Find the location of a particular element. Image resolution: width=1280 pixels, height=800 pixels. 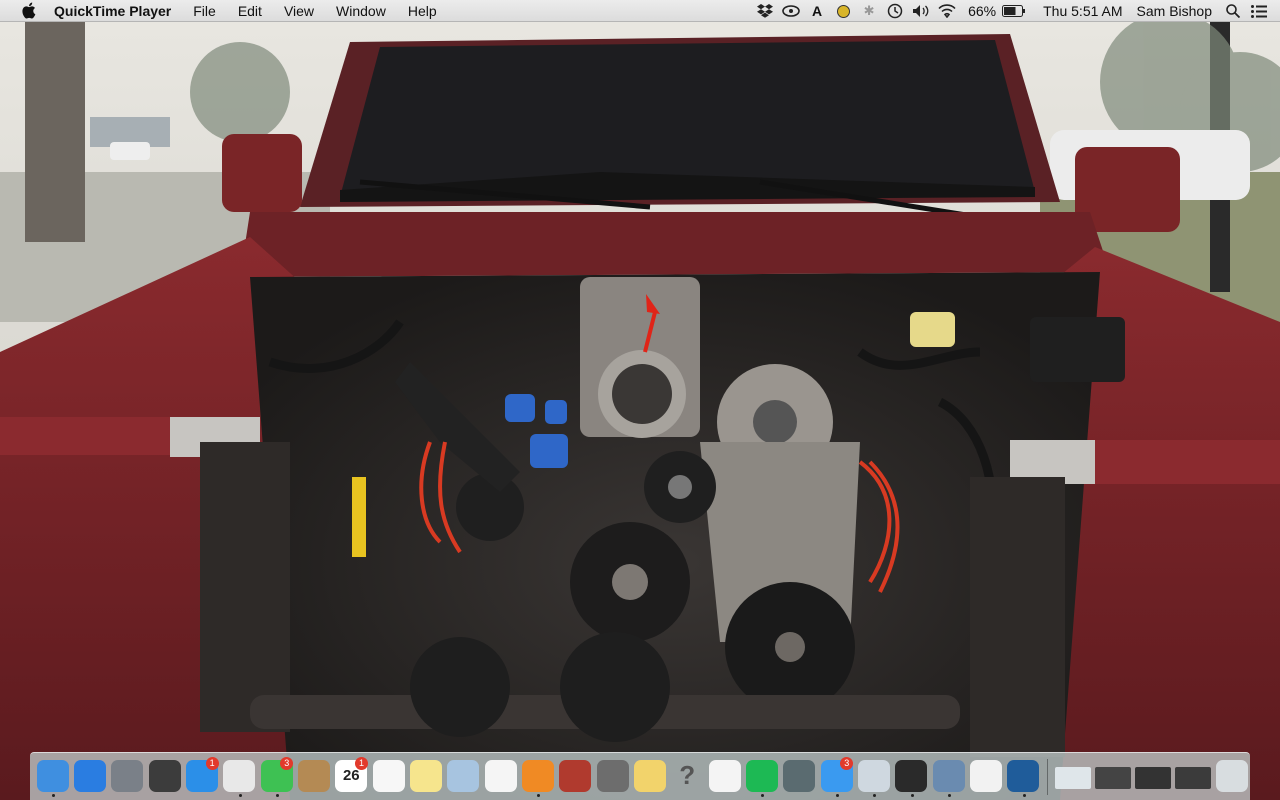

help-icon: ? is located at coordinates (687, 775).